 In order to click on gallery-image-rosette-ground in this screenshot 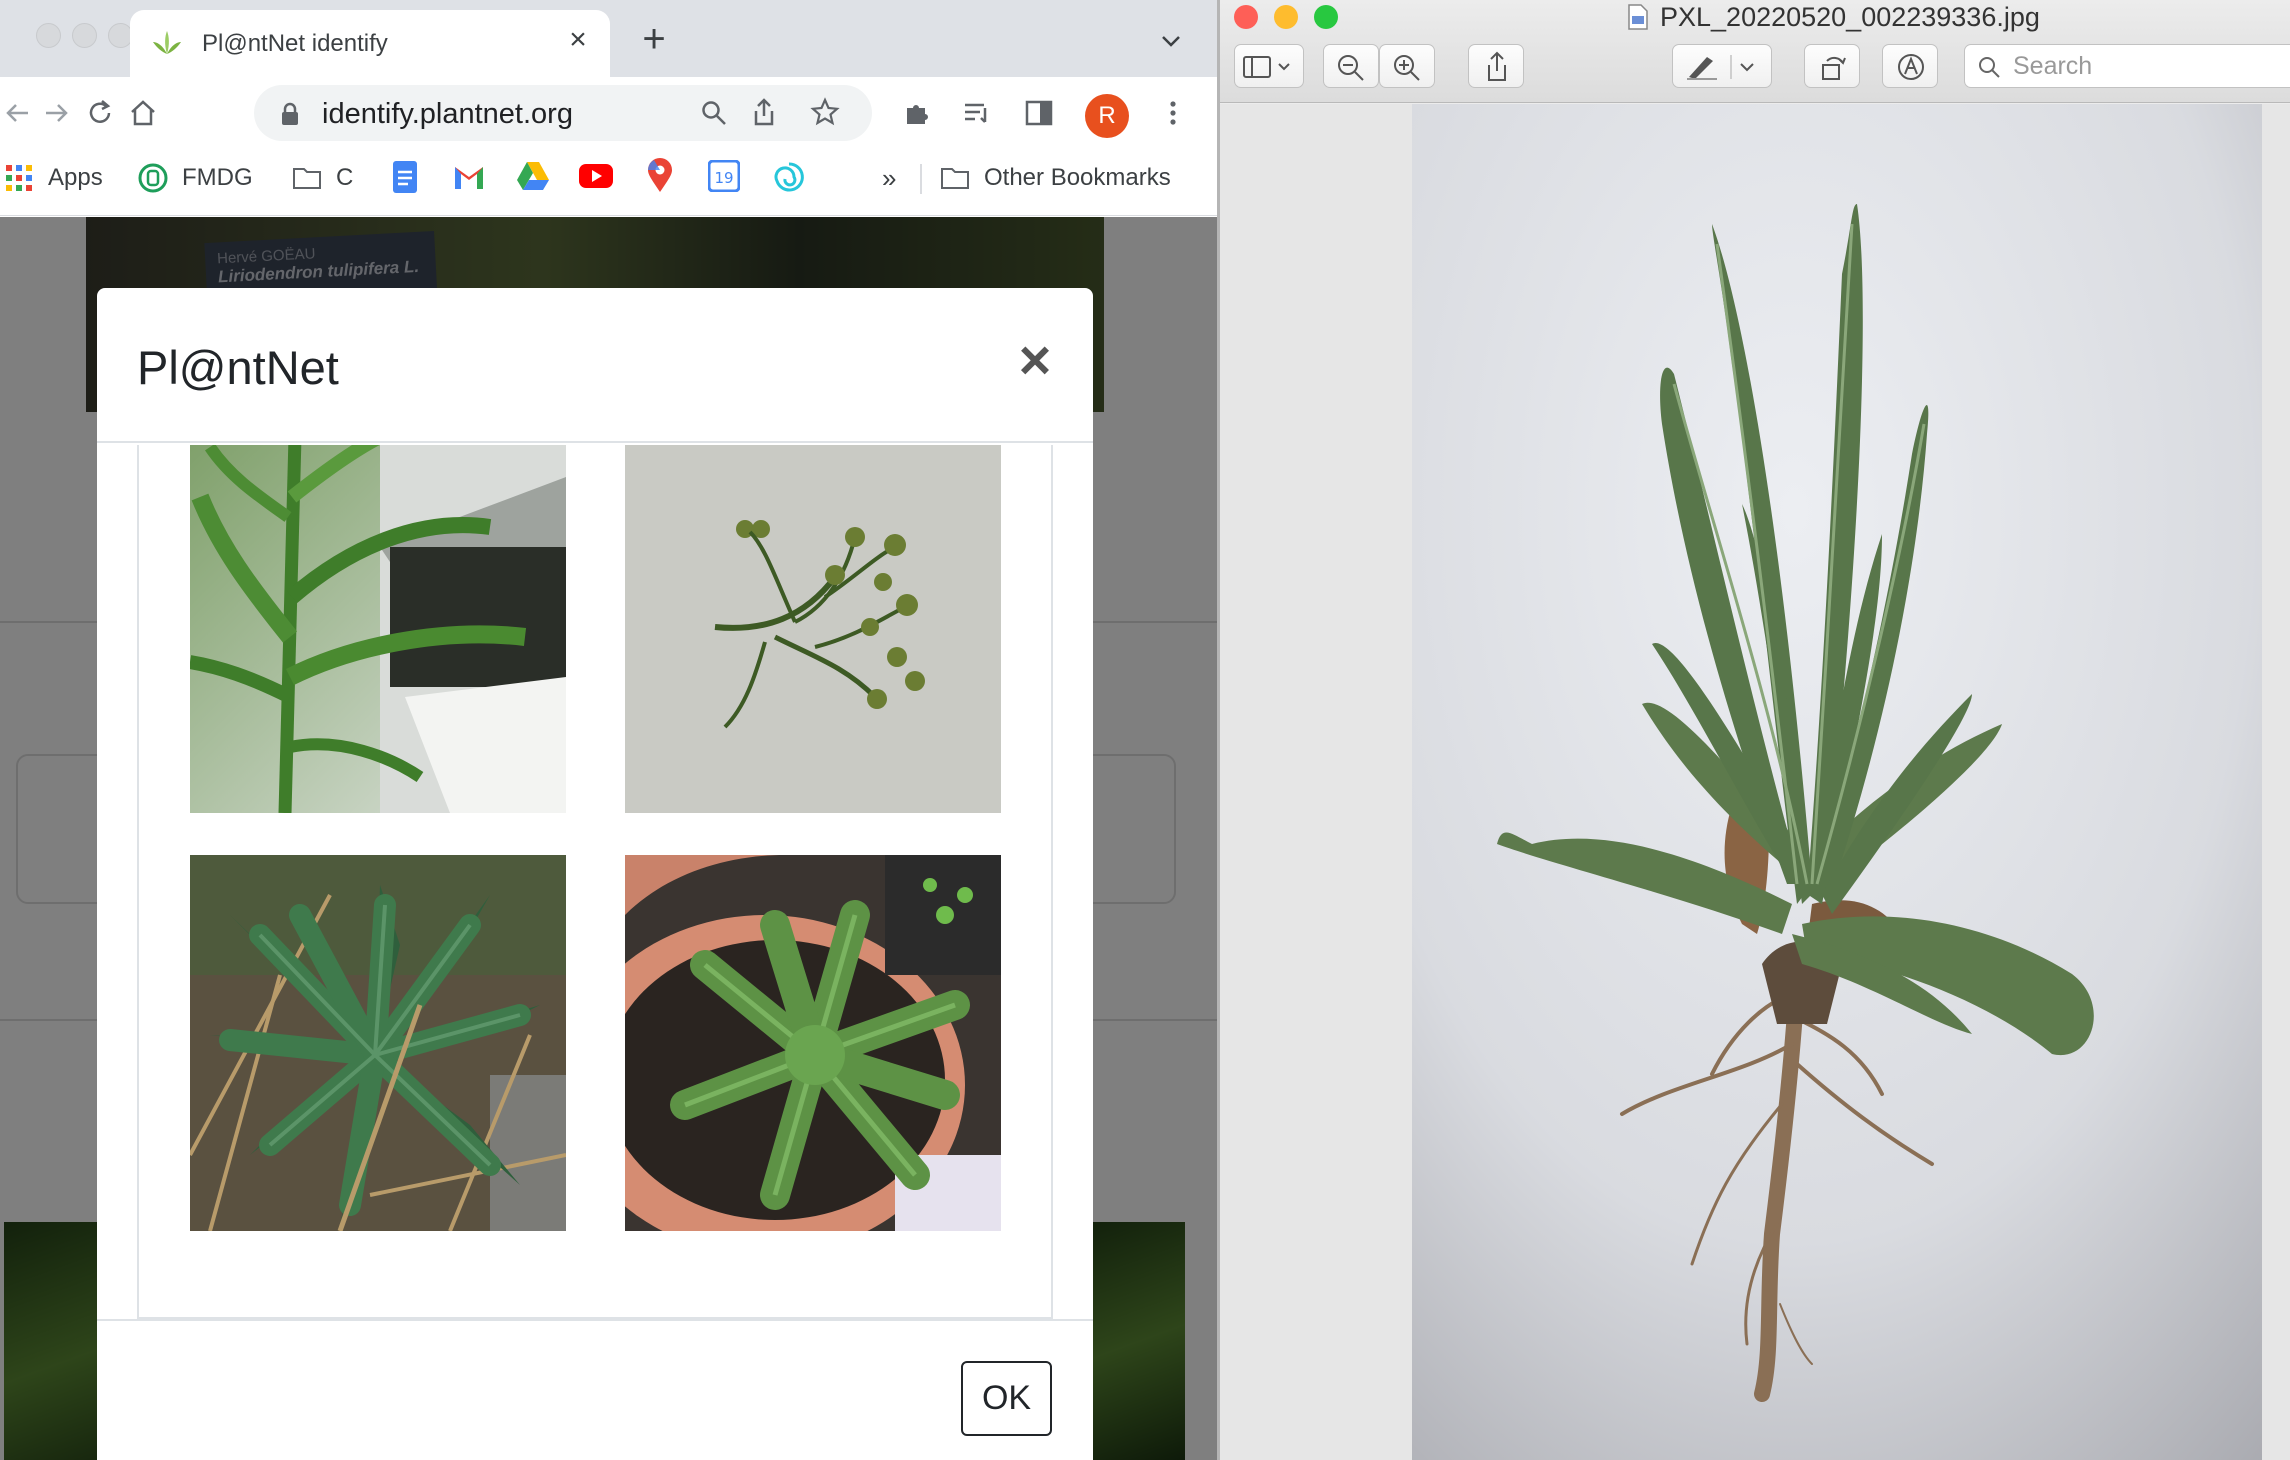, I will do `click(378, 1043)`.